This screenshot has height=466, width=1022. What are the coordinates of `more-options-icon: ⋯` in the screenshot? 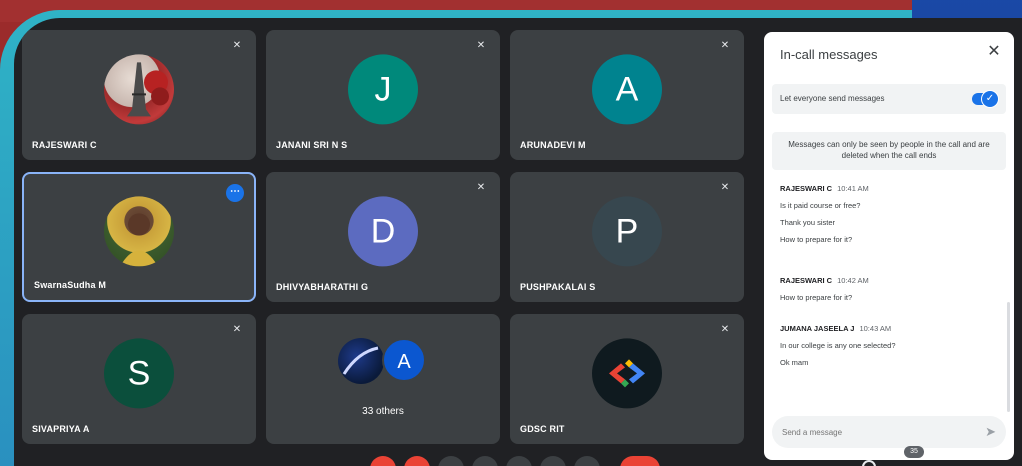 It's located at (235, 193).